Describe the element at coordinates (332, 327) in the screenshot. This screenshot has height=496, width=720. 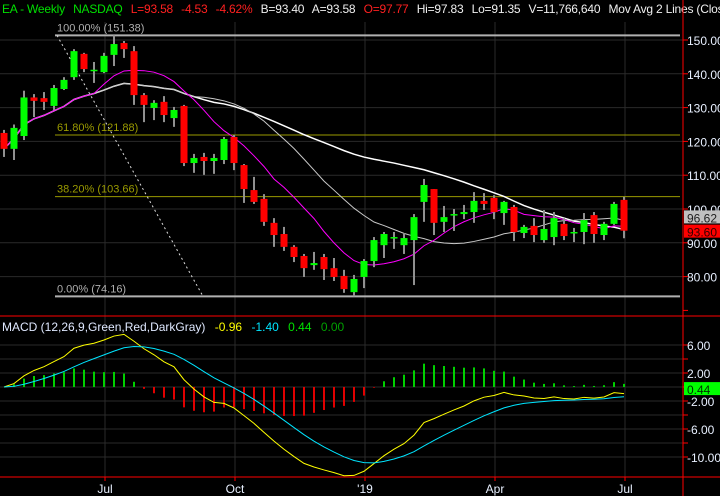
I see `zero-value: 0.00` at that location.